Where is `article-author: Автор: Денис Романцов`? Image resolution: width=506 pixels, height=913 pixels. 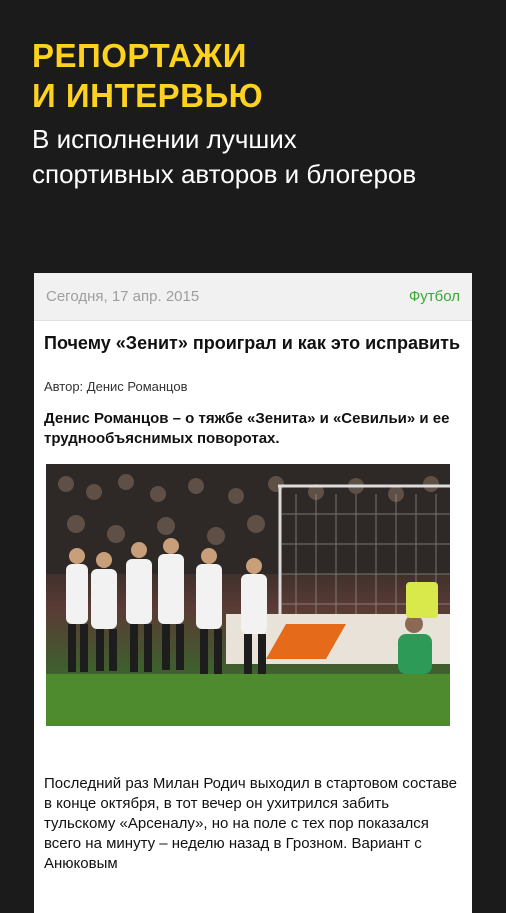
article-author: Автор: Денис Романцов is located at coordinates (116, 386).